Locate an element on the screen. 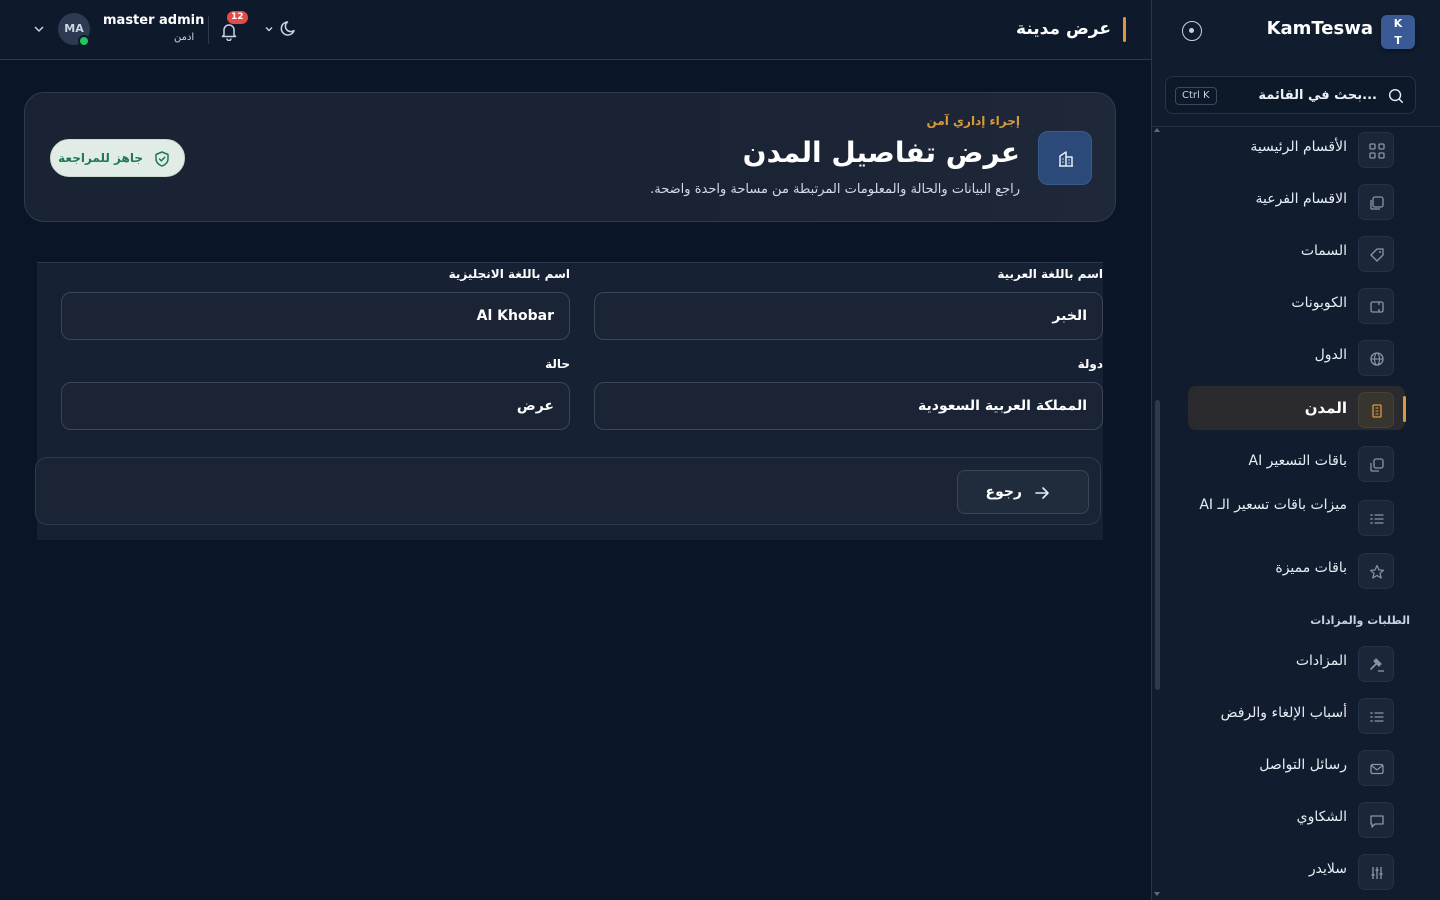 The width and height of the screenshot is (1440, 900). sidebar-item-attributes: السمات is located at coordinates (1296, 252).